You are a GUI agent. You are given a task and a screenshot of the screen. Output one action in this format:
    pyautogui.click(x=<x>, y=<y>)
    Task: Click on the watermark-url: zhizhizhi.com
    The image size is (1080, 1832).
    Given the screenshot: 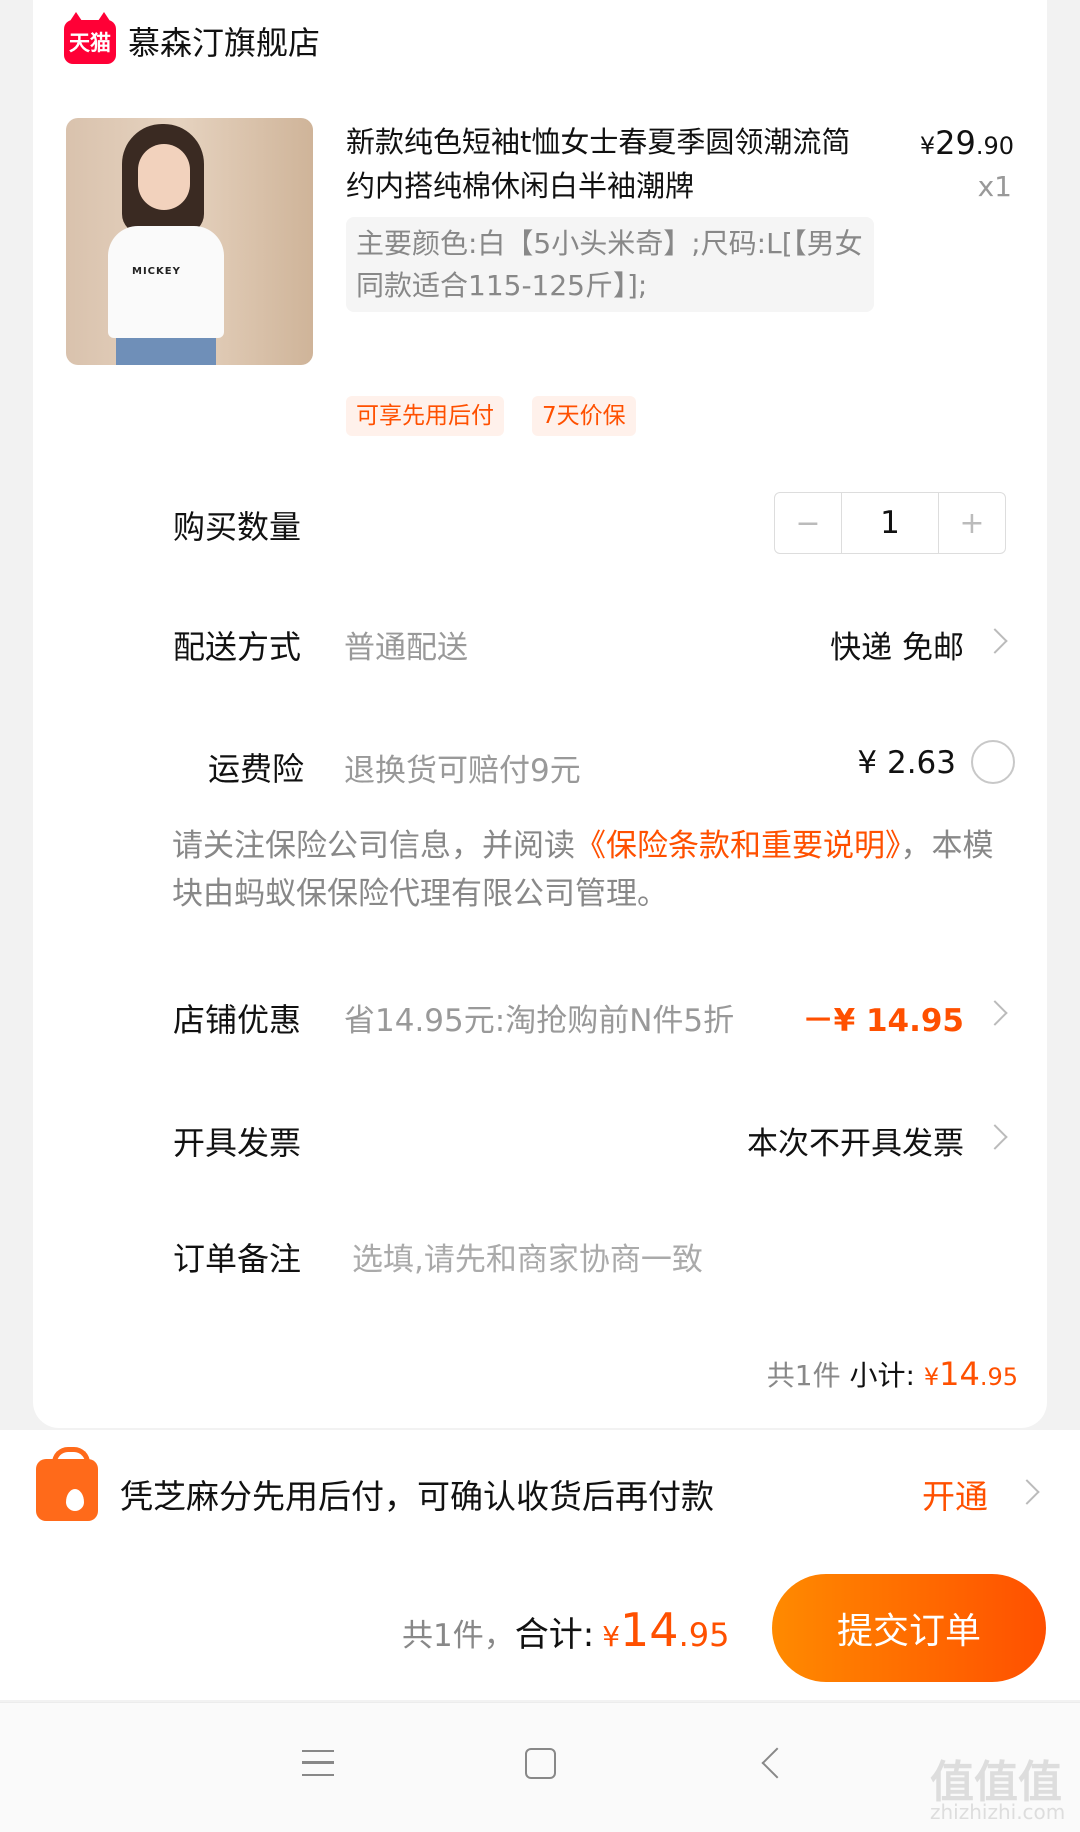 What is the action you would take?
    pyautogui.click(x=998, y=1812)
    